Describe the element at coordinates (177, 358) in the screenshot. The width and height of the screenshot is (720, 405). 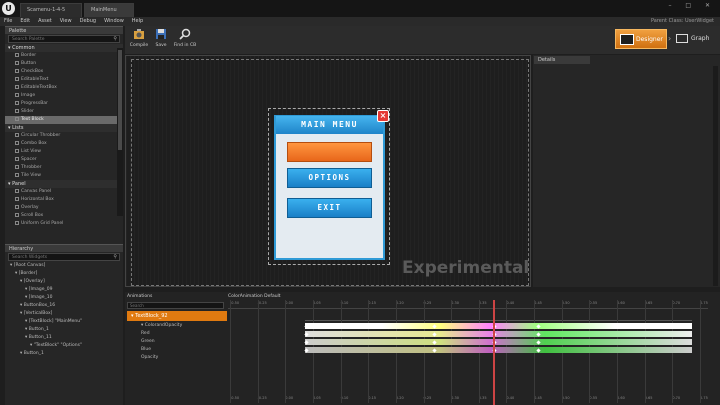
I see `track-opacity: Opacity` at that location.